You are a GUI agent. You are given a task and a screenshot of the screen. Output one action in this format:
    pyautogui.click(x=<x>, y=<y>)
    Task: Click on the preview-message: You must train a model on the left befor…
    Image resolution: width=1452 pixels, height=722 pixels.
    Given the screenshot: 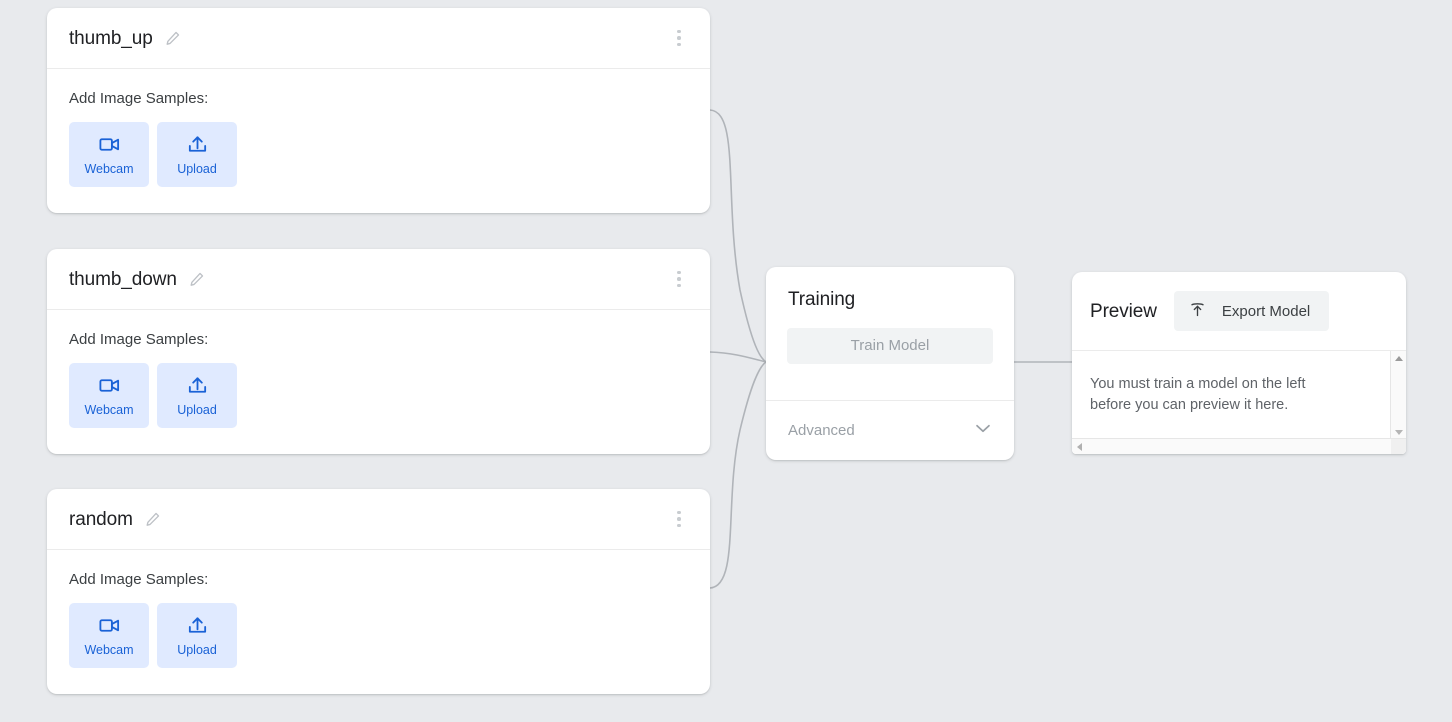 What is the action you would take?
    pyautogui.click(x=1198, y=394)
    